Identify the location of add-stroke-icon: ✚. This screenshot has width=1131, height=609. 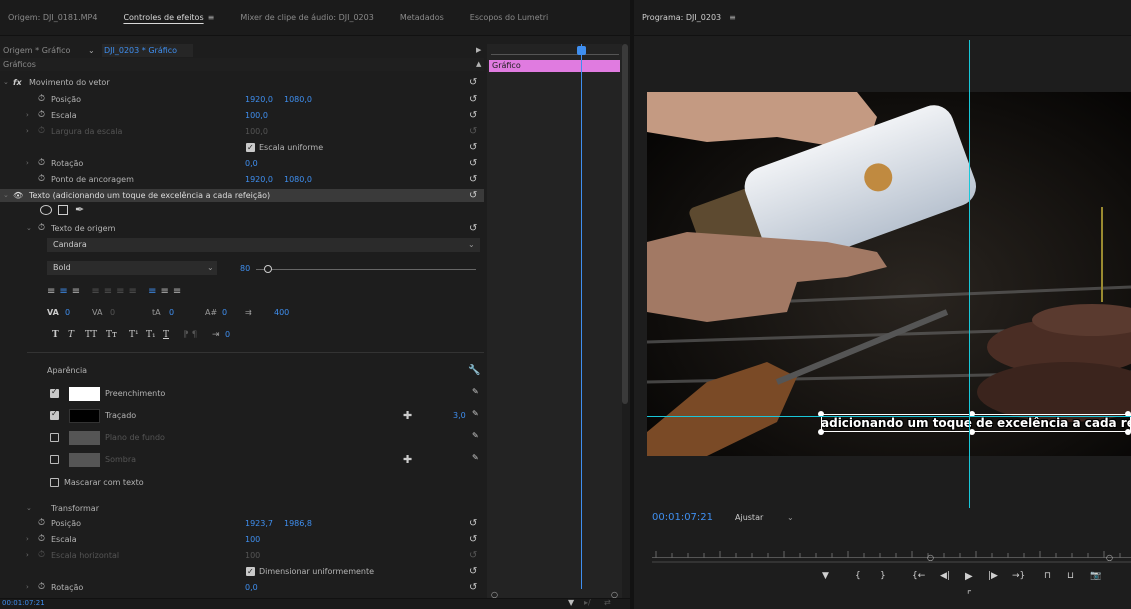
(407, 415).